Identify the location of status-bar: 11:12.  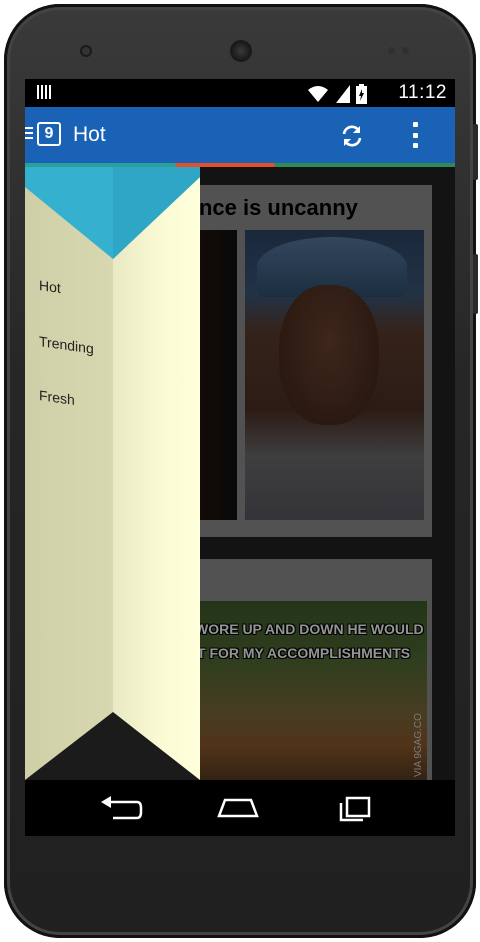
(240, 93).